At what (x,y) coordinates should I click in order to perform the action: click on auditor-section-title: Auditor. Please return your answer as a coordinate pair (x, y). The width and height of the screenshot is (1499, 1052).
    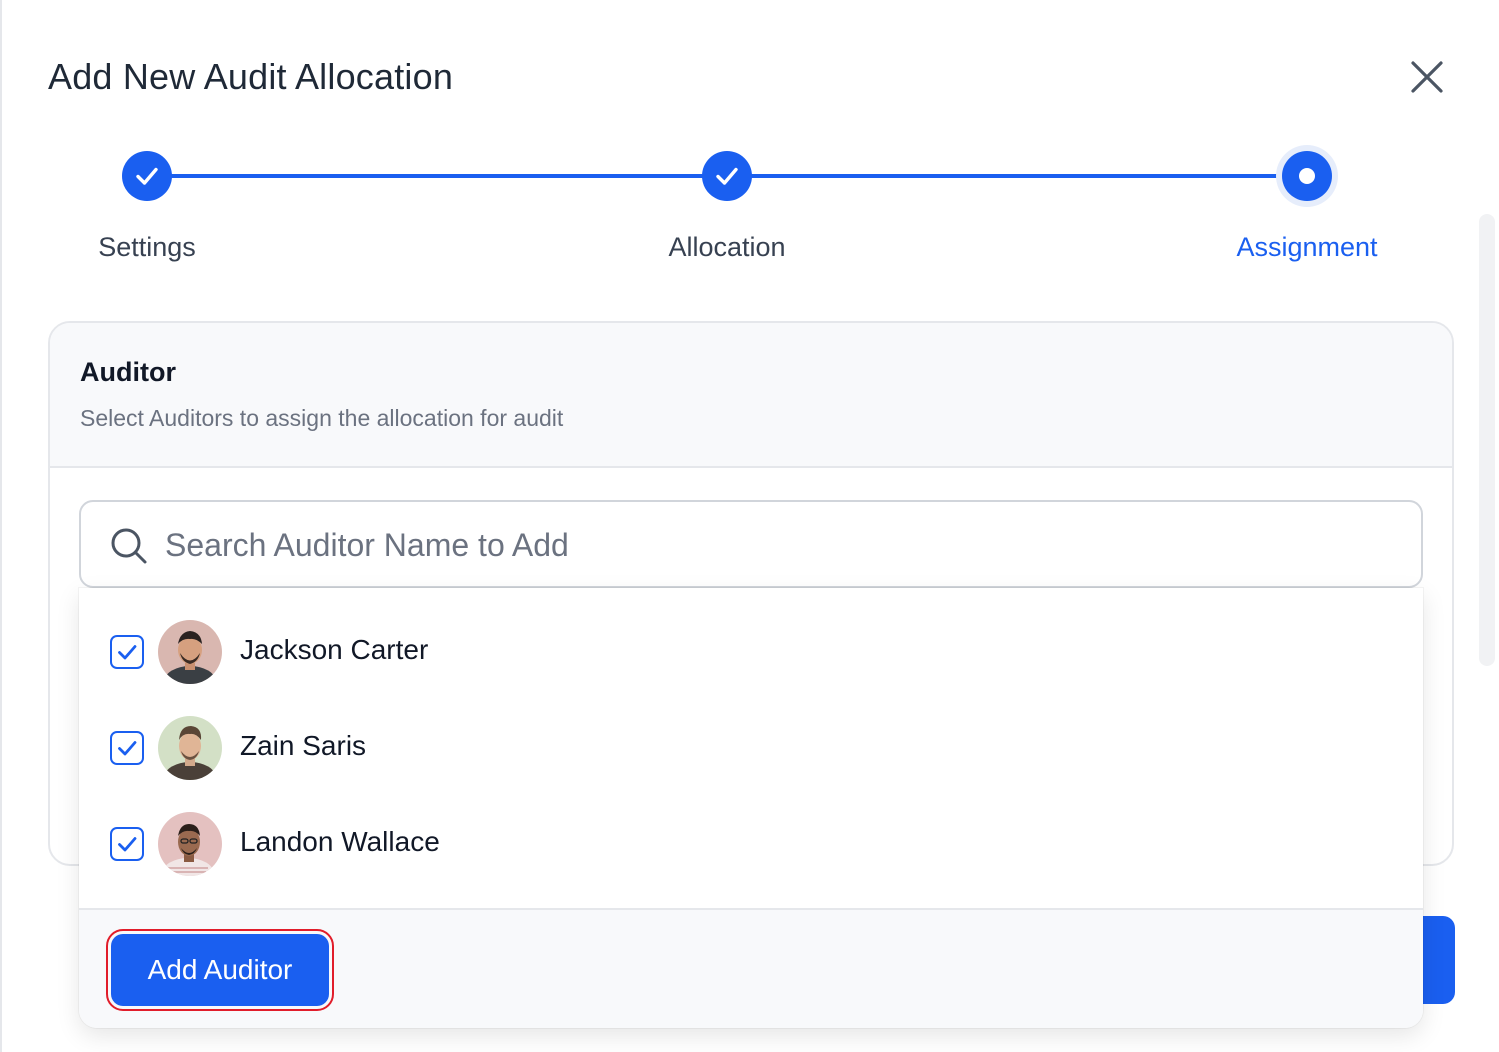
    Looking at the image, I should click on (128, 372).